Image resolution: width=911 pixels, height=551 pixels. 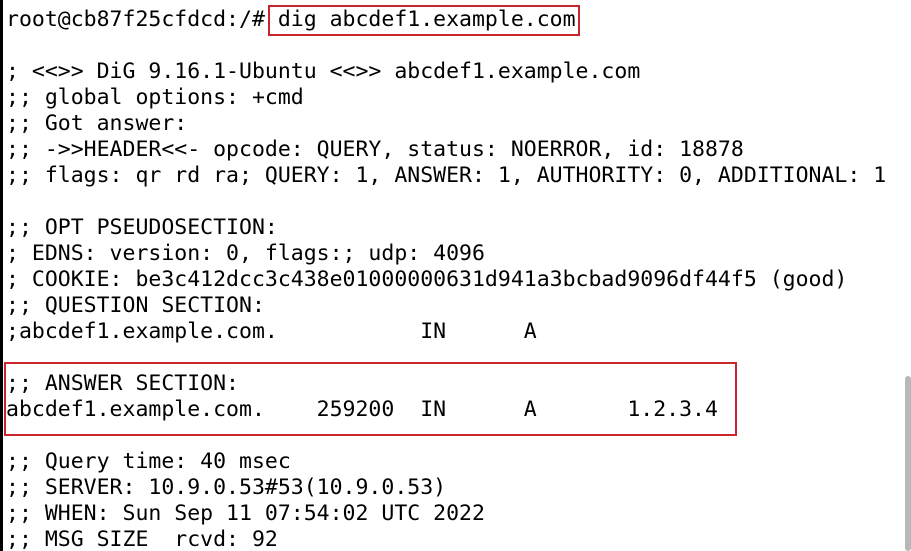 What do you see at coordinates (370, 399) in the screenshot?
I see `answer-section-highlight-box` at bounding box center [370, 399].